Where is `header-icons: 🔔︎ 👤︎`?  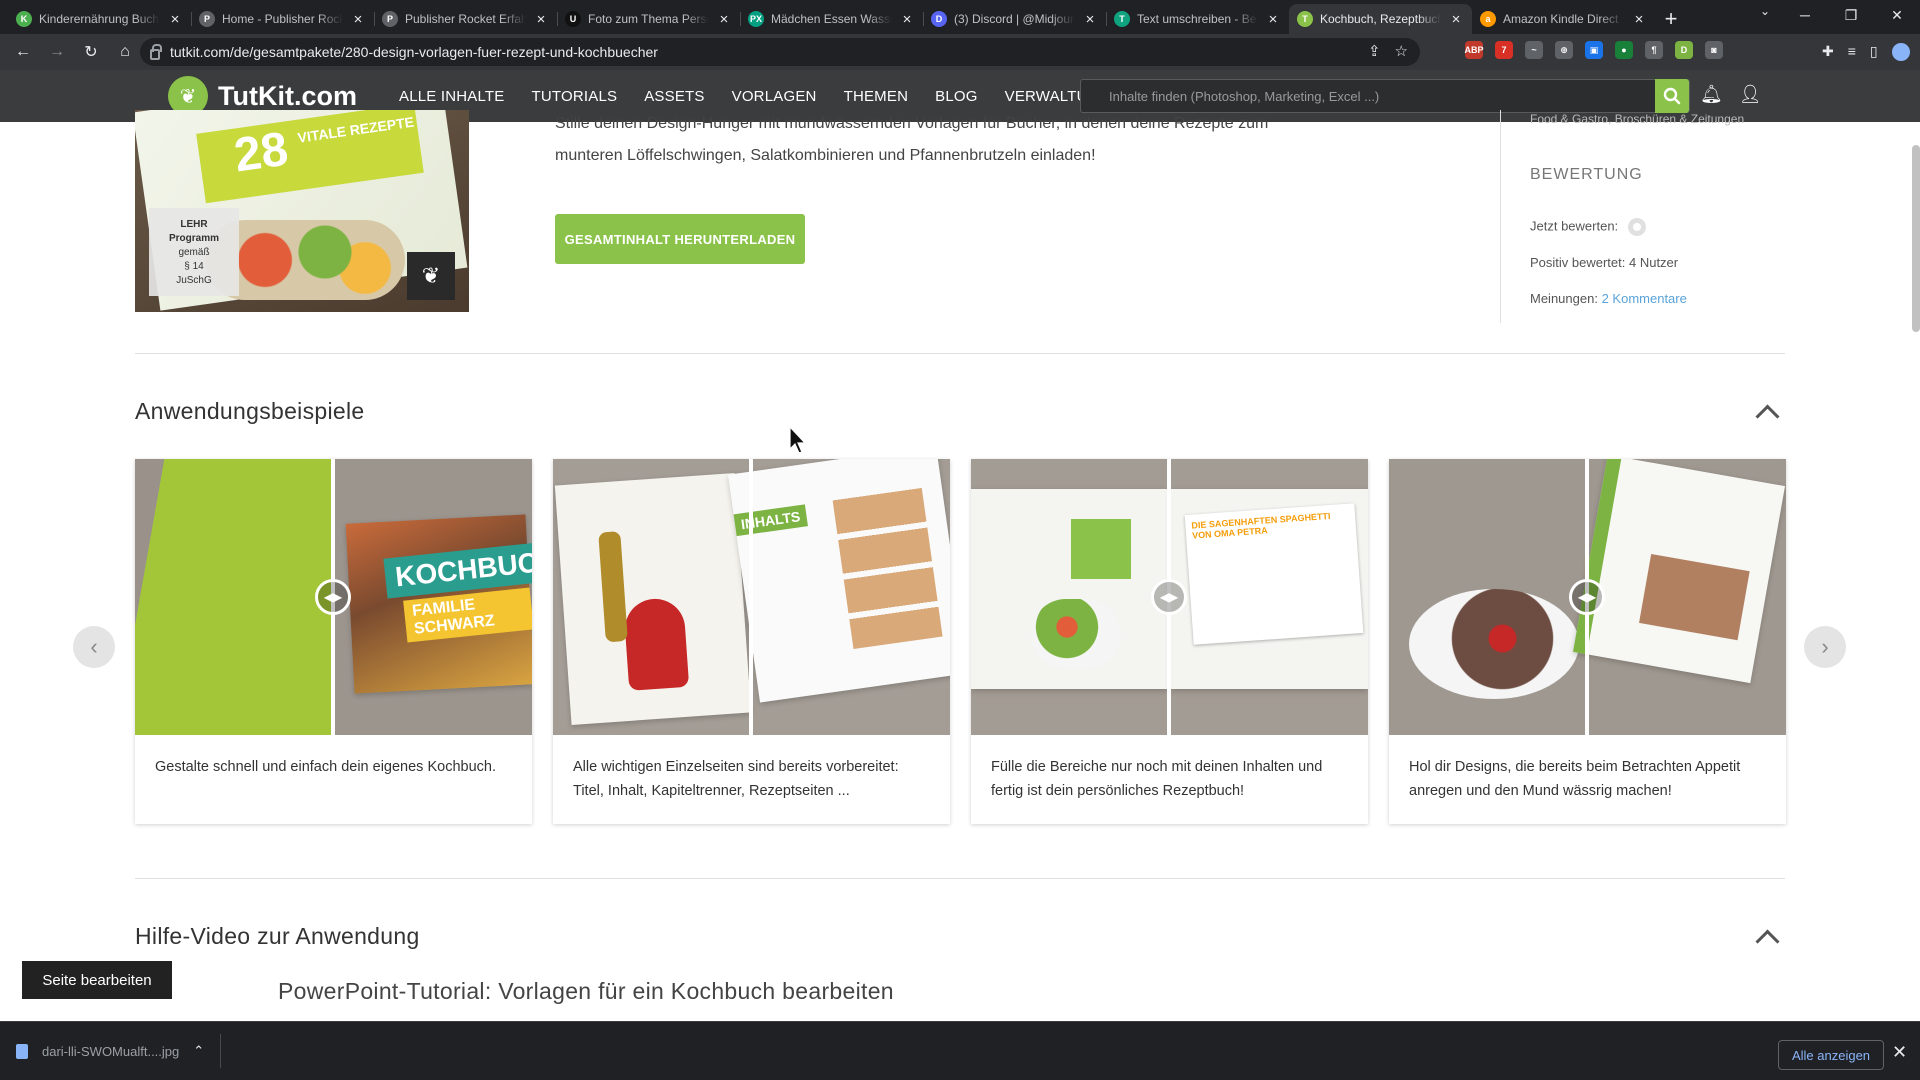
header-icons: 🔔︎ 👤︎ is located at coordinates (1731, 94).